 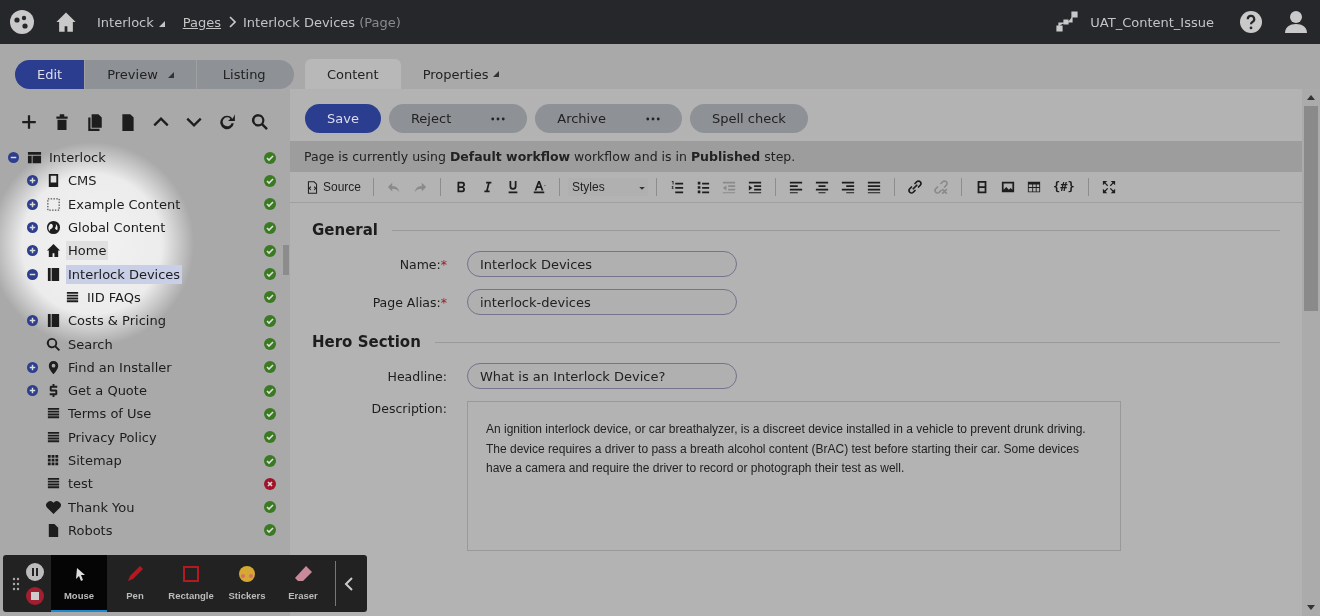 I want to click on tree-item: Privacy Policy, so click(x=112, y=437).